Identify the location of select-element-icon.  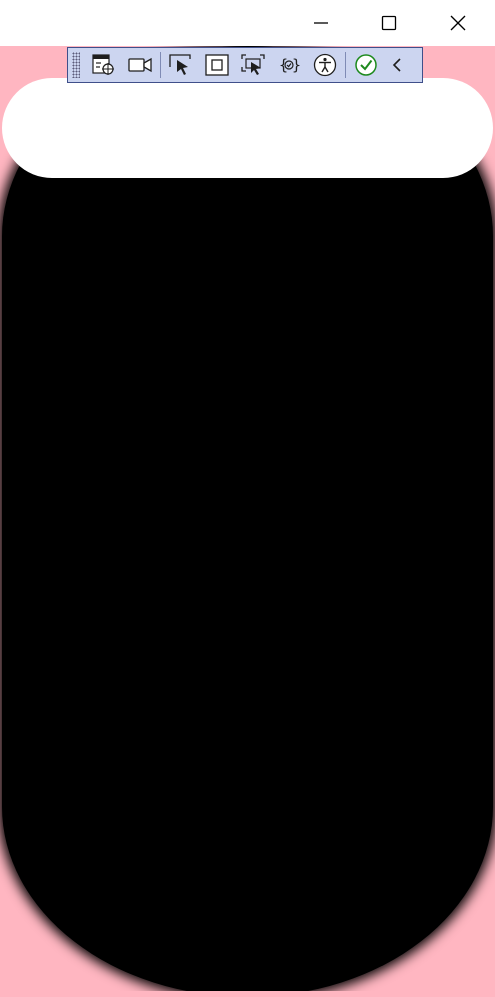
(180, 64).